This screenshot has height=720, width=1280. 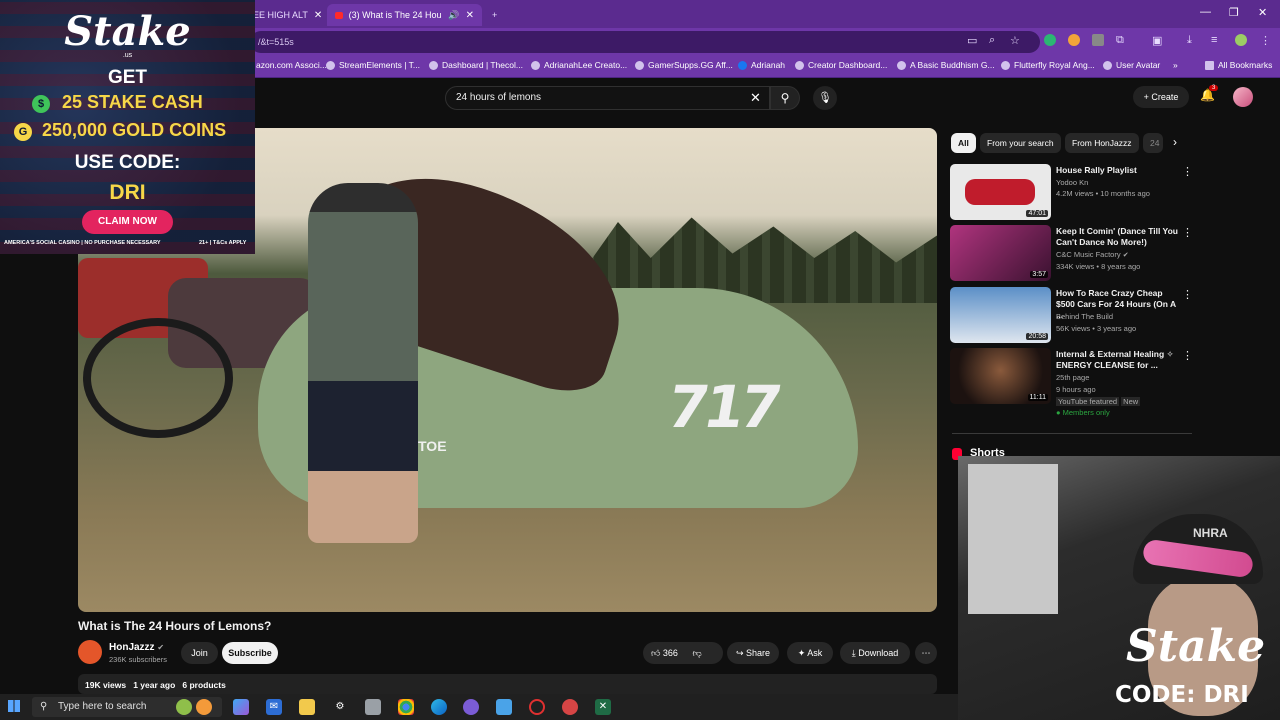 What do you see at coordinates (607, 98) in the screenshot?
I see `search-input: 24 hours of lemons` at bounding box center [607, 98].